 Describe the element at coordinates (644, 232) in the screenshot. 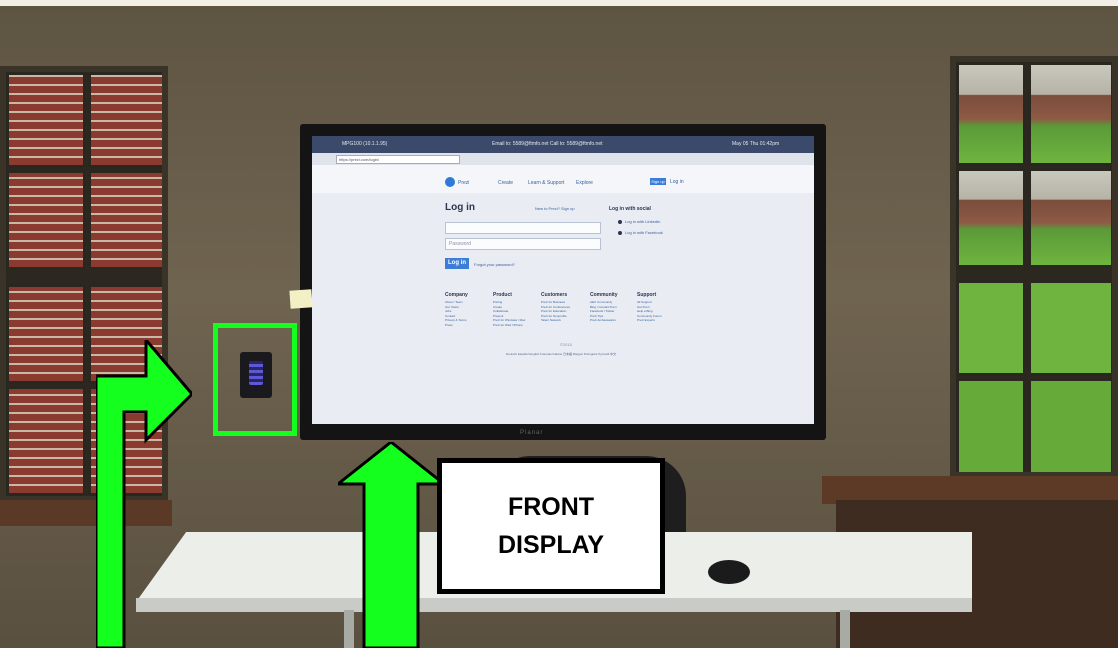

I see `social-option: Log in with Facebook` at that location.